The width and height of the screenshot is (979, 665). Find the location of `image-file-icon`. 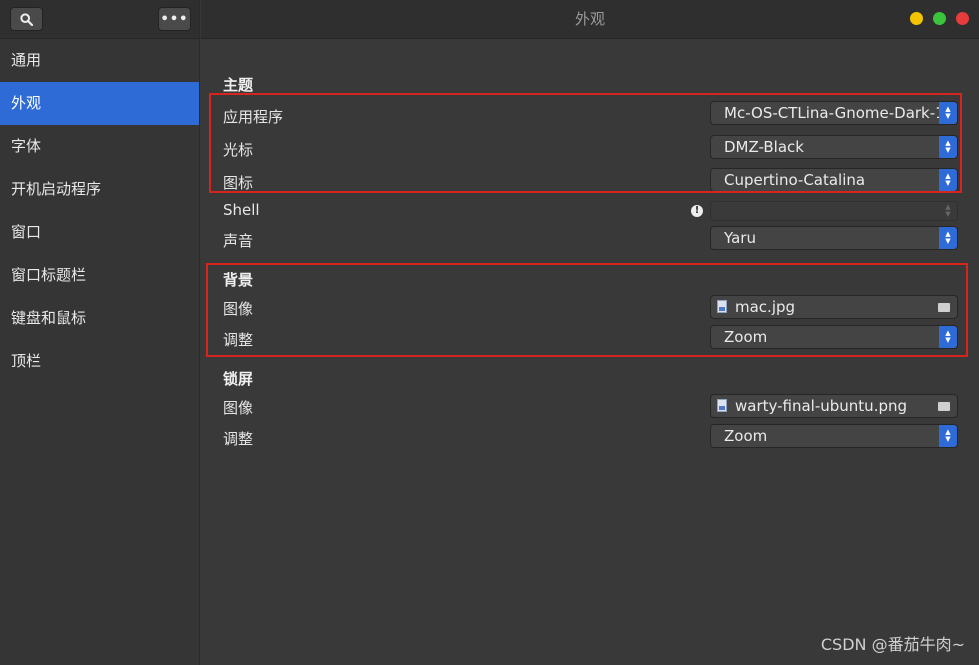

image-file-icon is located at coordinates (722, 405).